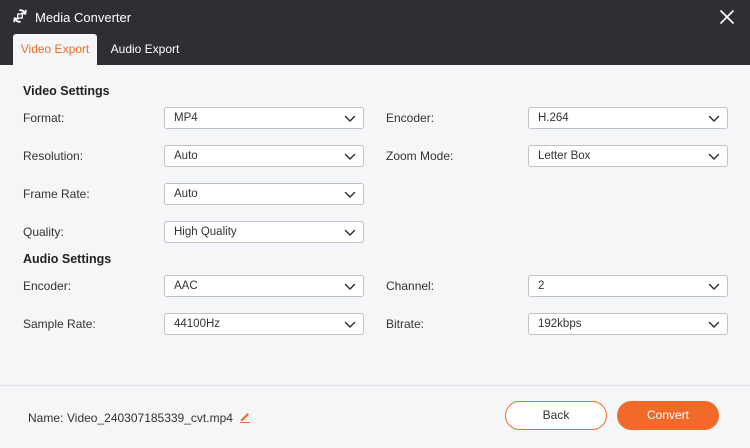 Image resolution: width=750 pixels, height=448 pixels. I want to click on audio-encoder-value: AAC, so click(186, 286).